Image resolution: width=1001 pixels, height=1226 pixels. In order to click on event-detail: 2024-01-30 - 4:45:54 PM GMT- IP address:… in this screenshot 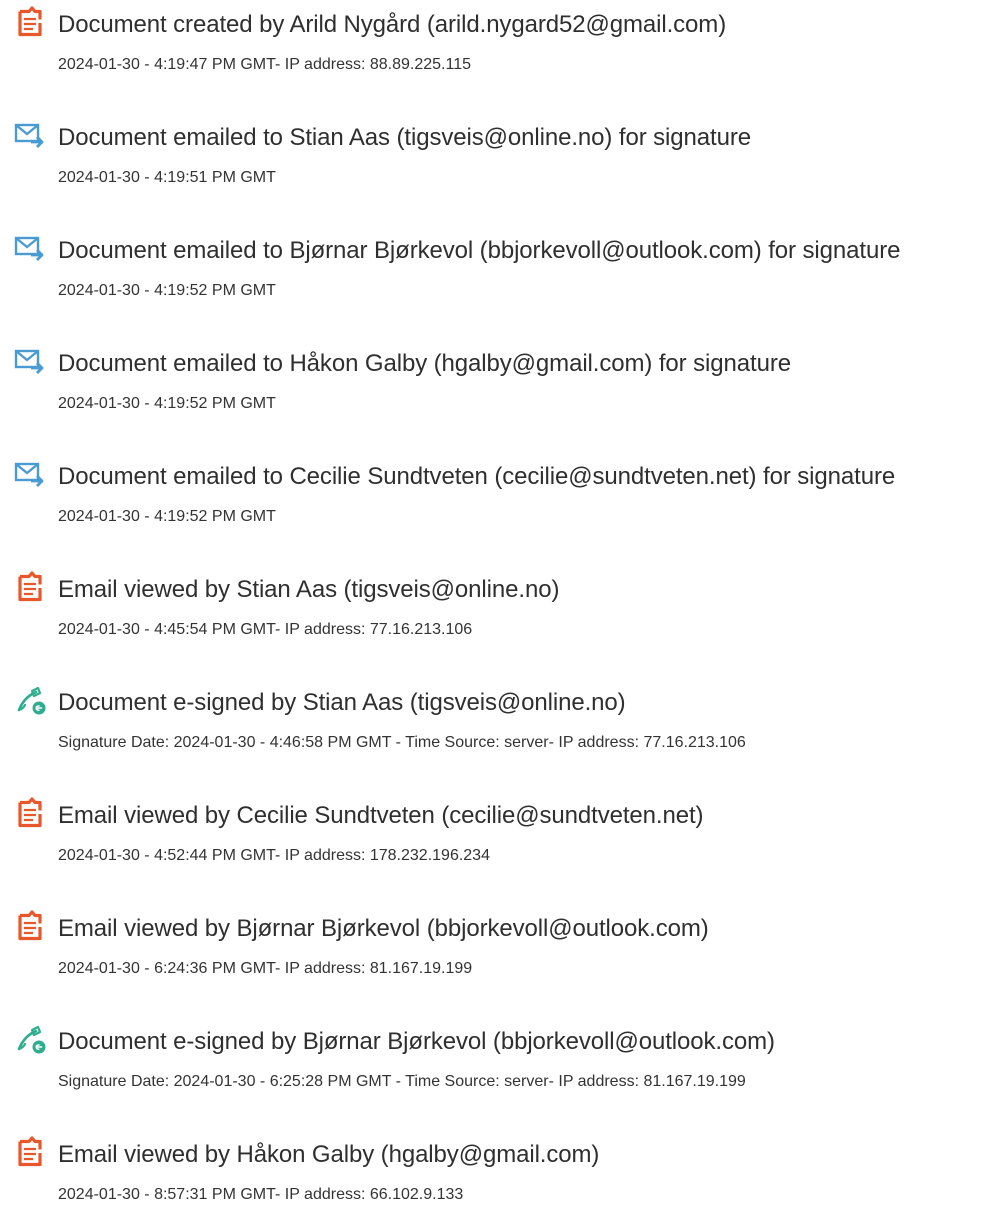, I will do `click(265, 629)`.